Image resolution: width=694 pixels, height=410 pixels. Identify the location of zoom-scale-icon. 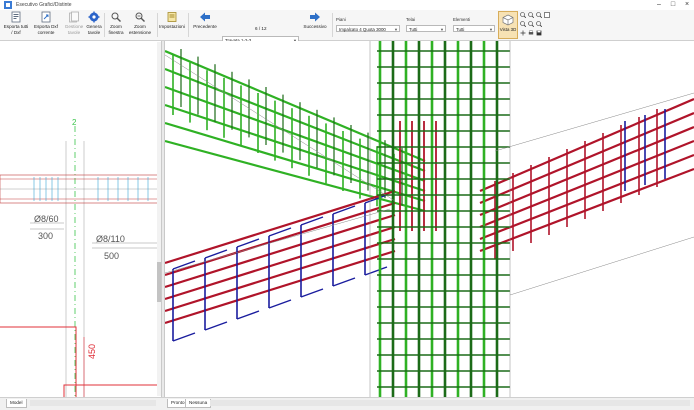
(539, 24).